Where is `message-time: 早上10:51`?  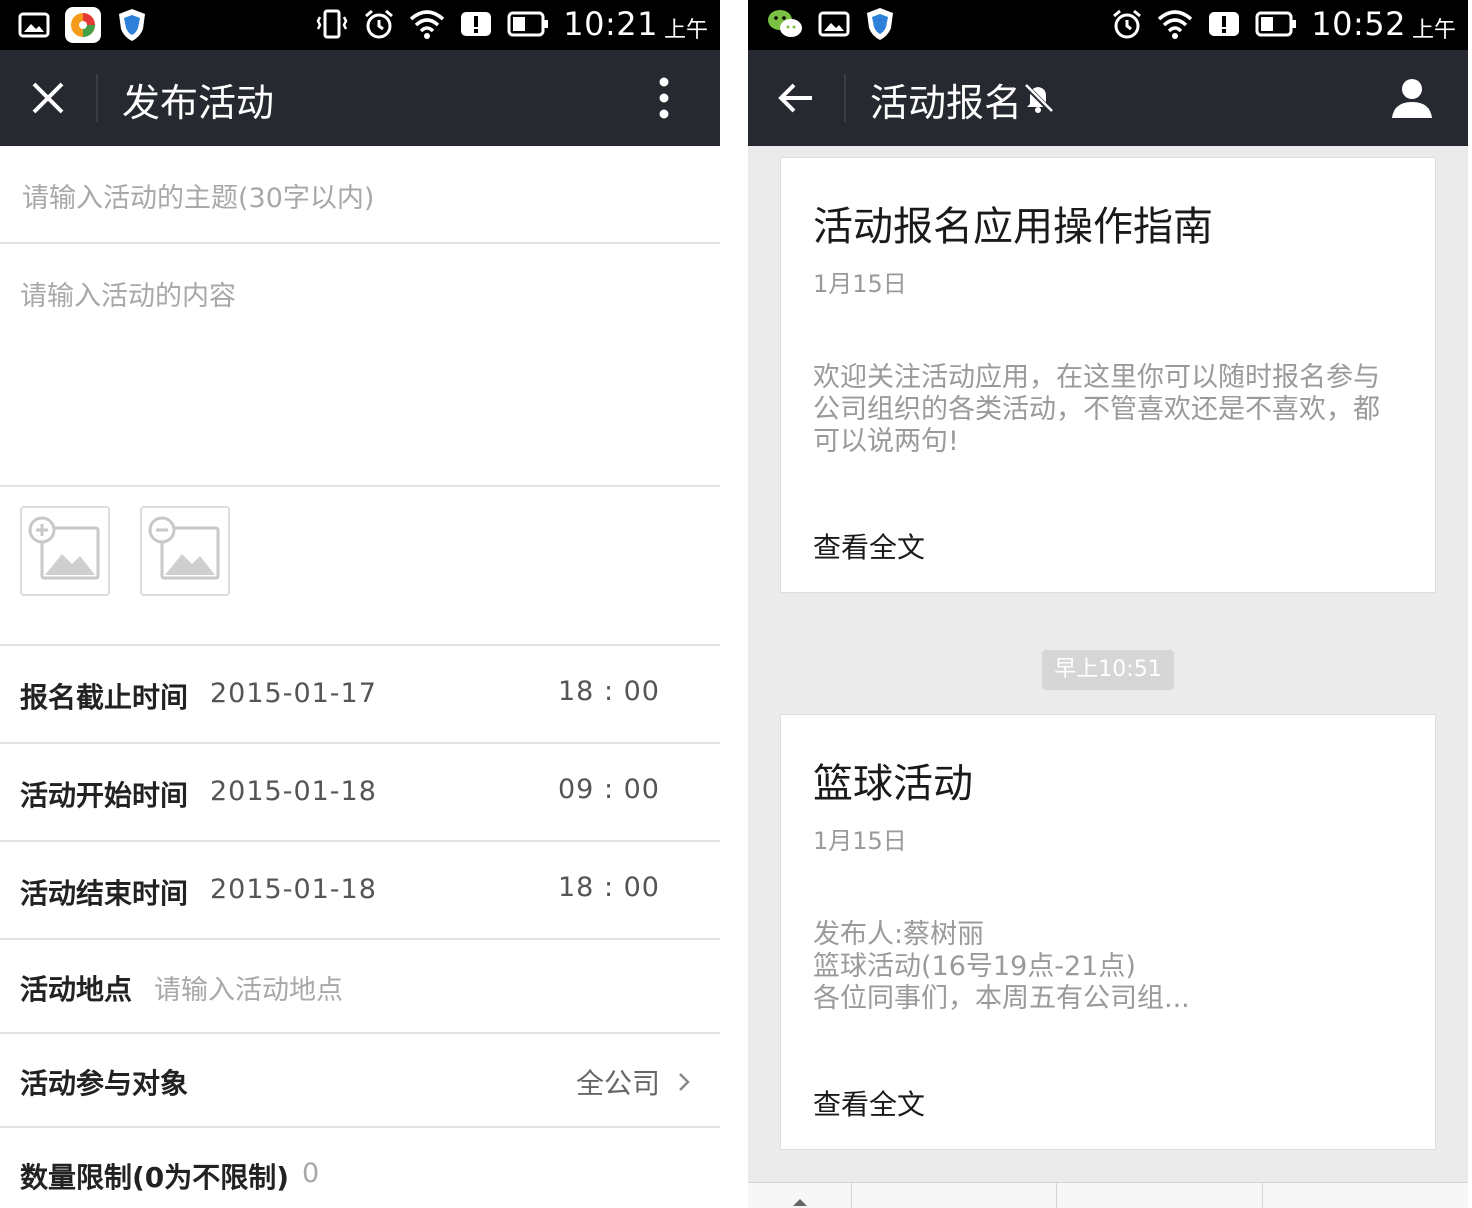
message-time: 早上10:51 is located at coordinates (1108, 670).